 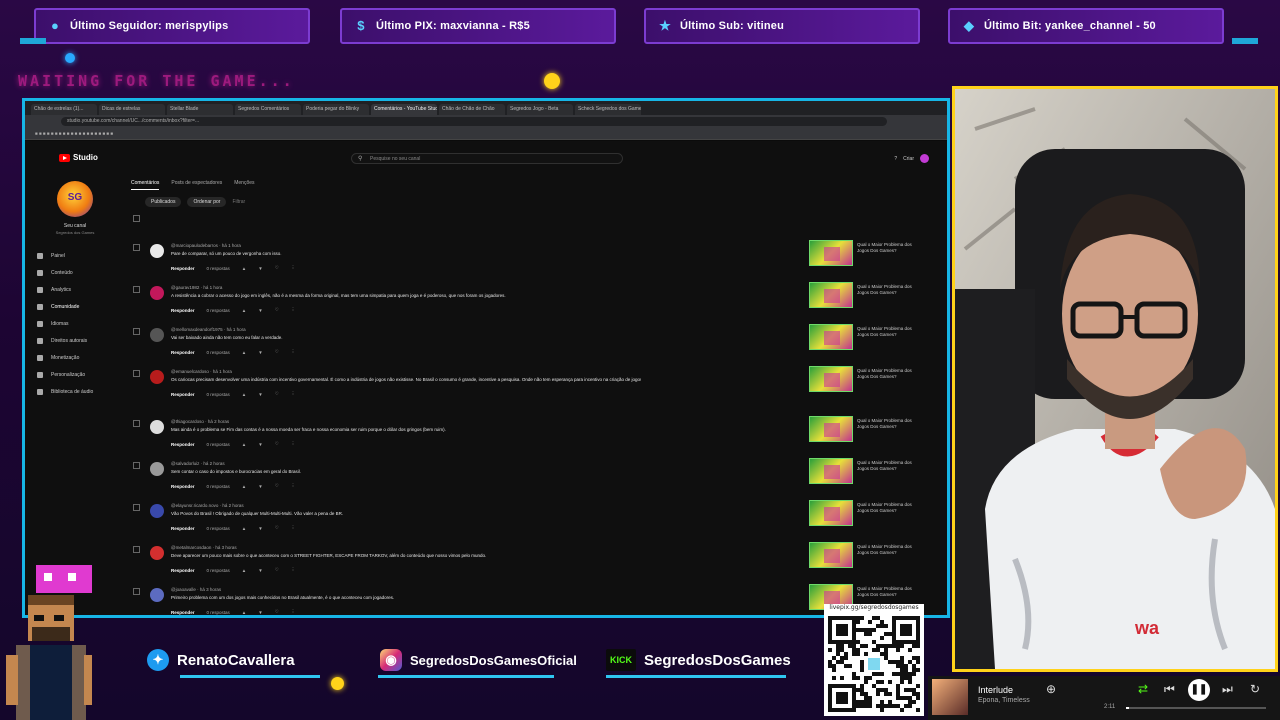 What do you see at coordinates (1227, 689) in the screenshot?
I see `next-icon: ⏭` at bounding box center [1227, 689].